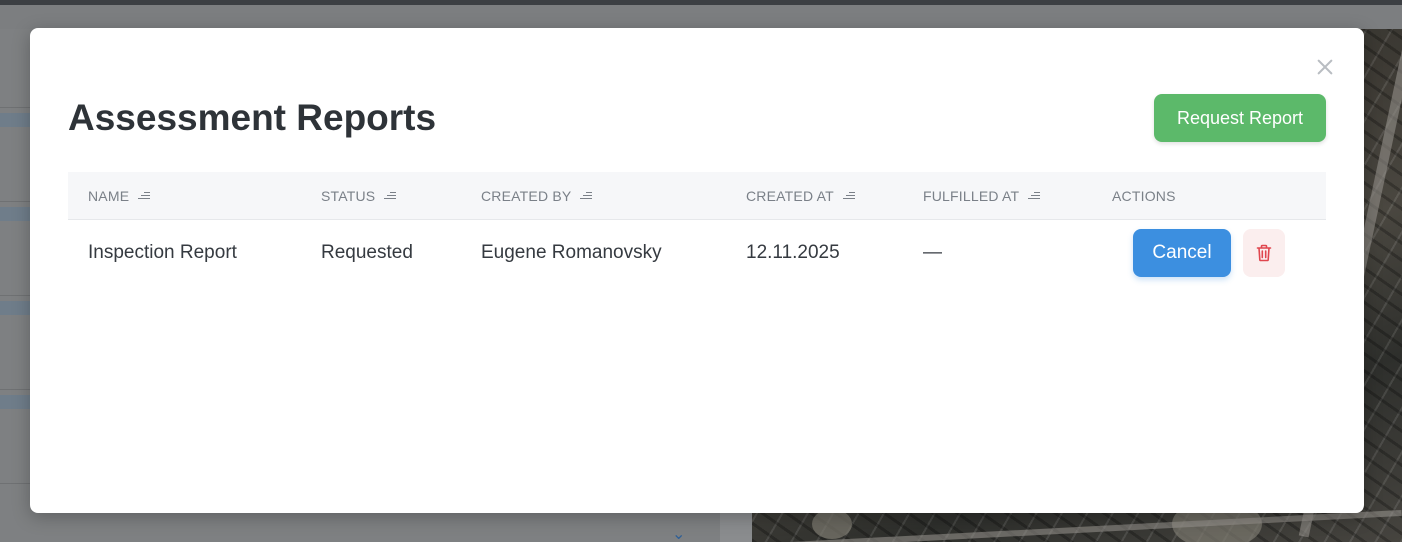 Image resolution: width=1402 pixels, height=542 pixels. What do you see at coordinates (162, 252) in the screenshot?
I see `cell-name: Inspection Report` at bounding box center [162, 252].